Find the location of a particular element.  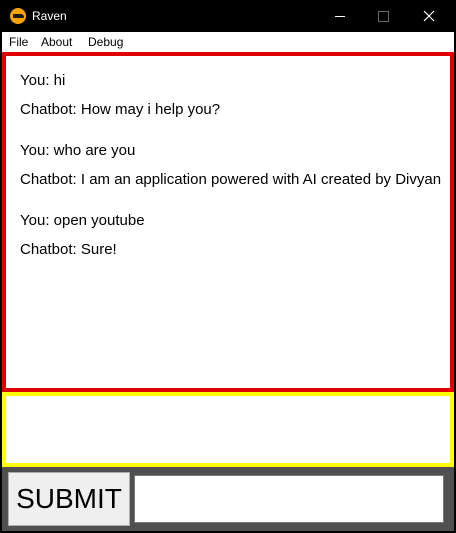

minimize-button is located at coordinates (340, 16).